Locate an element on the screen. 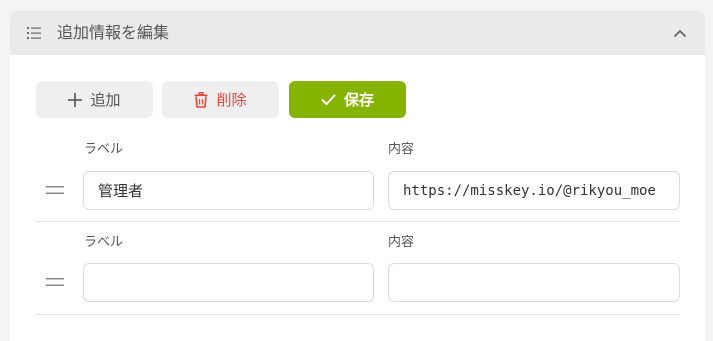  trash-icon is located at coordinates (201, 99).